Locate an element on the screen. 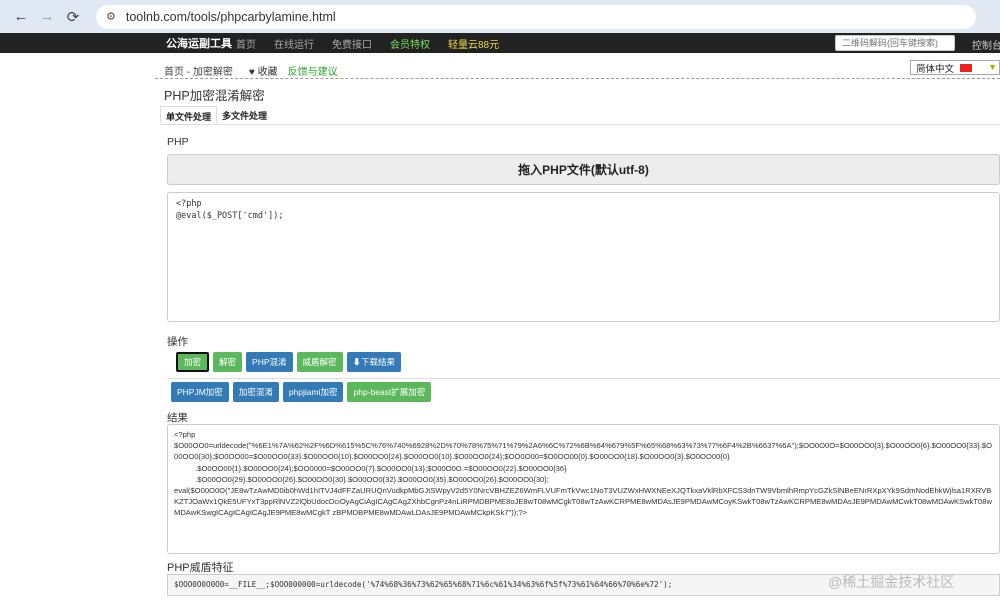 The height and width of the screenshot is (600, 1000). page-title: PHP加密混淆解密 is located at coordinates (214, 96).